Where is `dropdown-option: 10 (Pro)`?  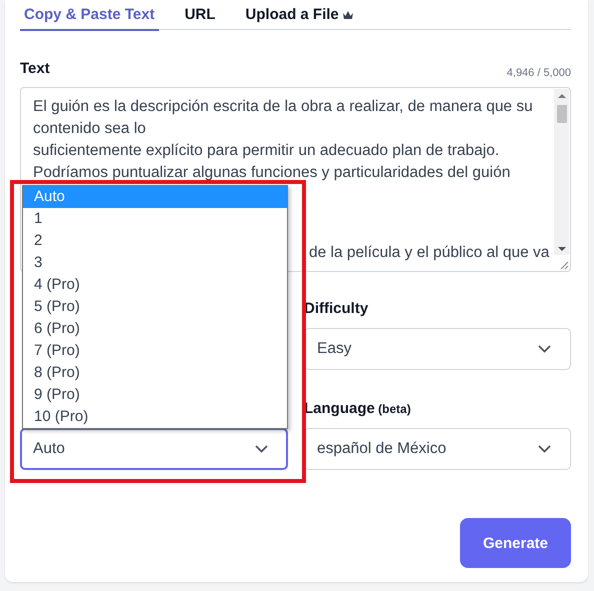
dropdown-option: 10 (Pro) is located at coordinates (155, 417).